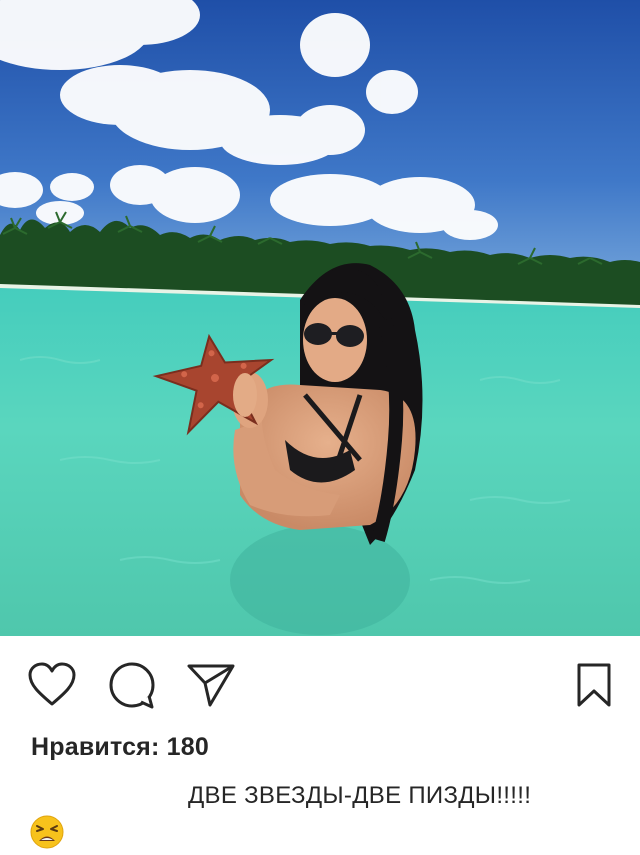 Image resolution: width=640 pixels, height=855 pixels. What do you see at coordinates (52, 685) in the screenshot?
I see `heart-icon` at bounding box center [52, 685].